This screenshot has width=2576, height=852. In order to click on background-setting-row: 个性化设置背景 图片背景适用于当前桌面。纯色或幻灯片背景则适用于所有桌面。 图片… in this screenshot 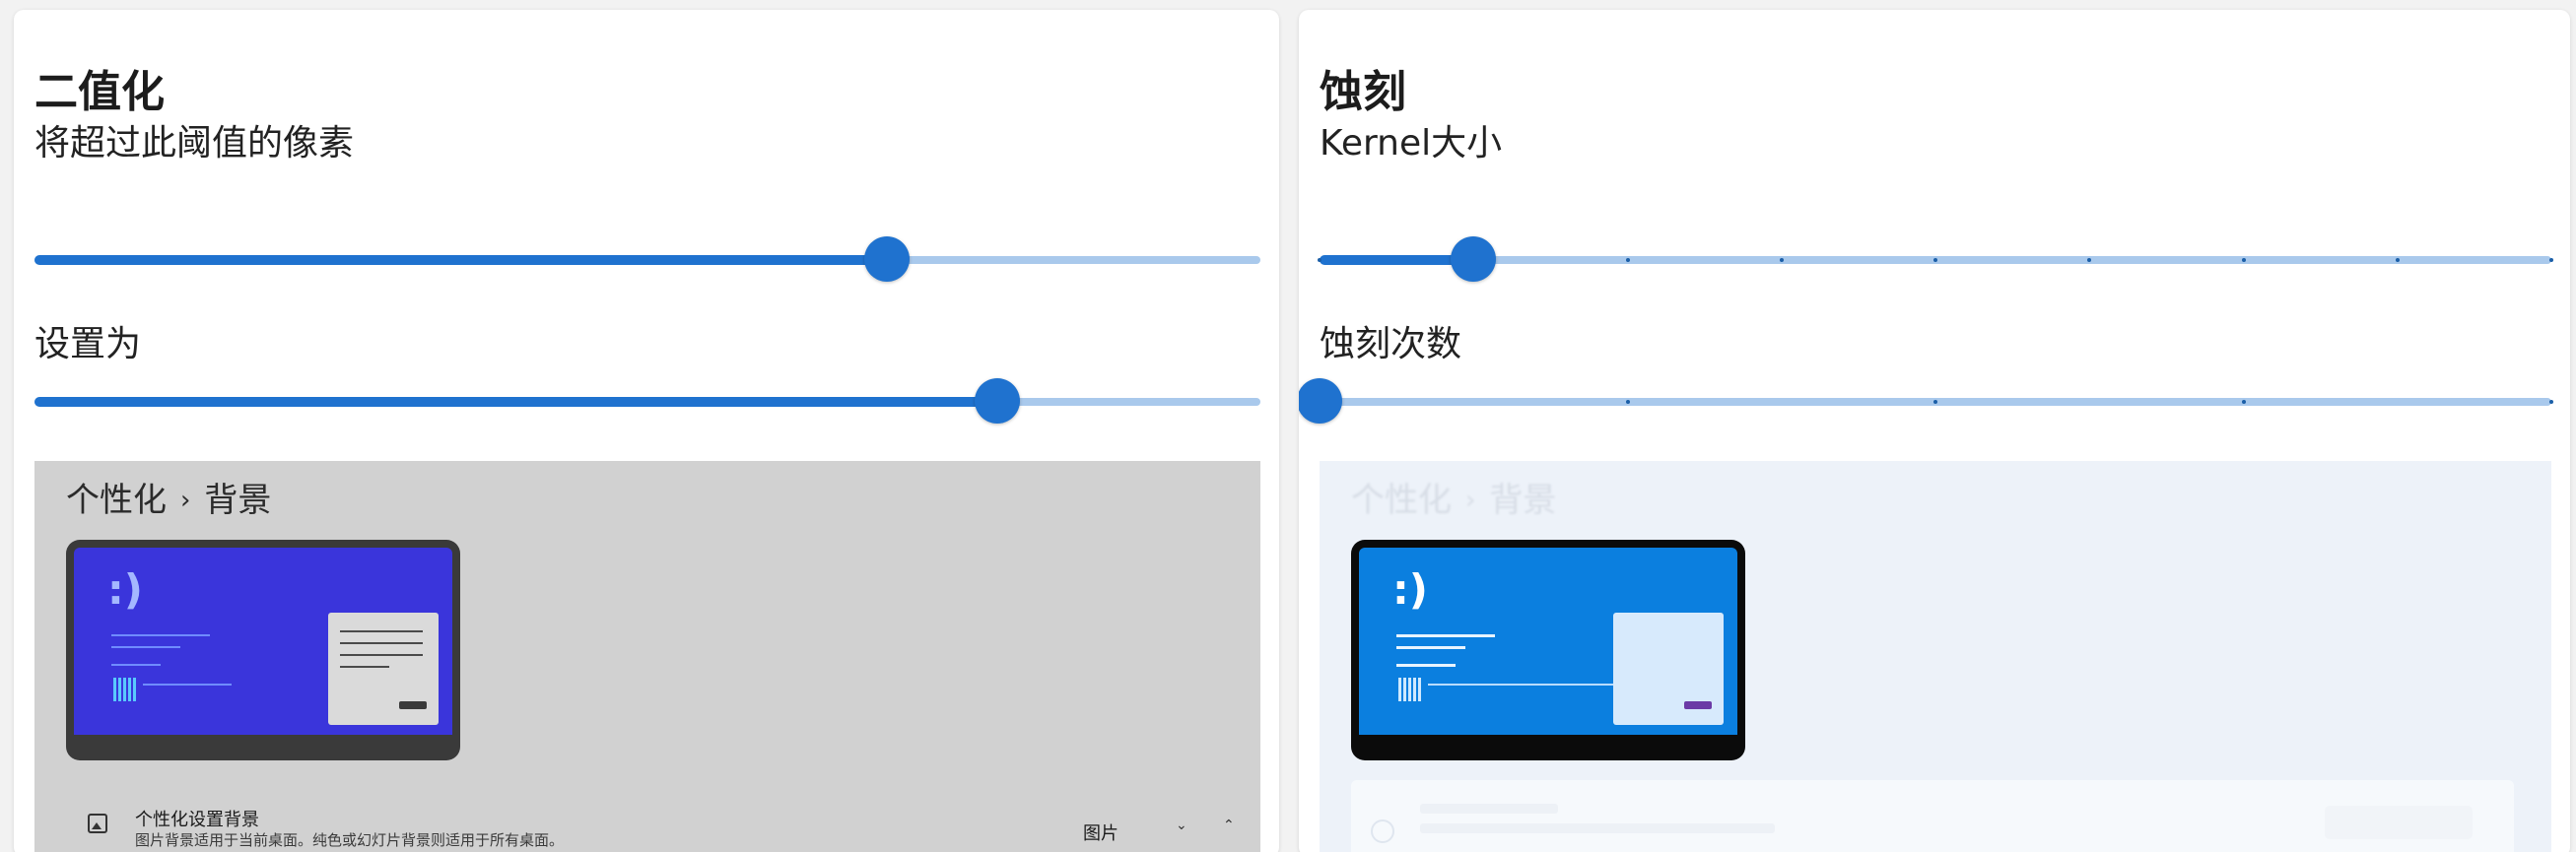, I will do `click(650, 818)`.